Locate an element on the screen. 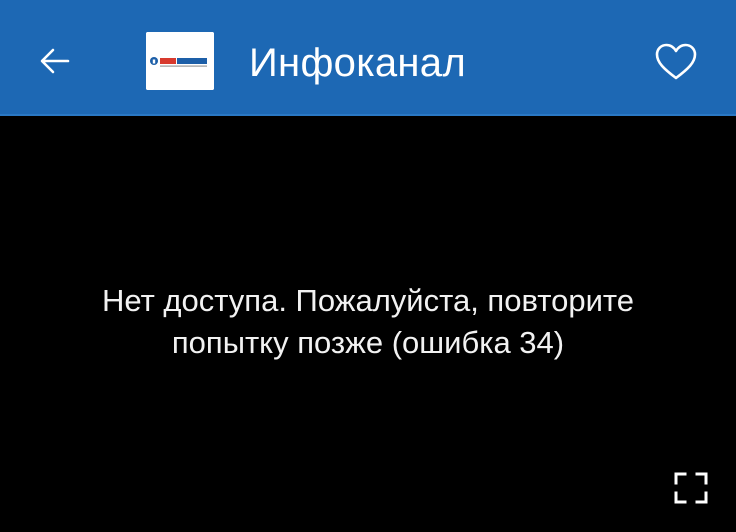  fullscreen-button is located at coordinates (691, 488).